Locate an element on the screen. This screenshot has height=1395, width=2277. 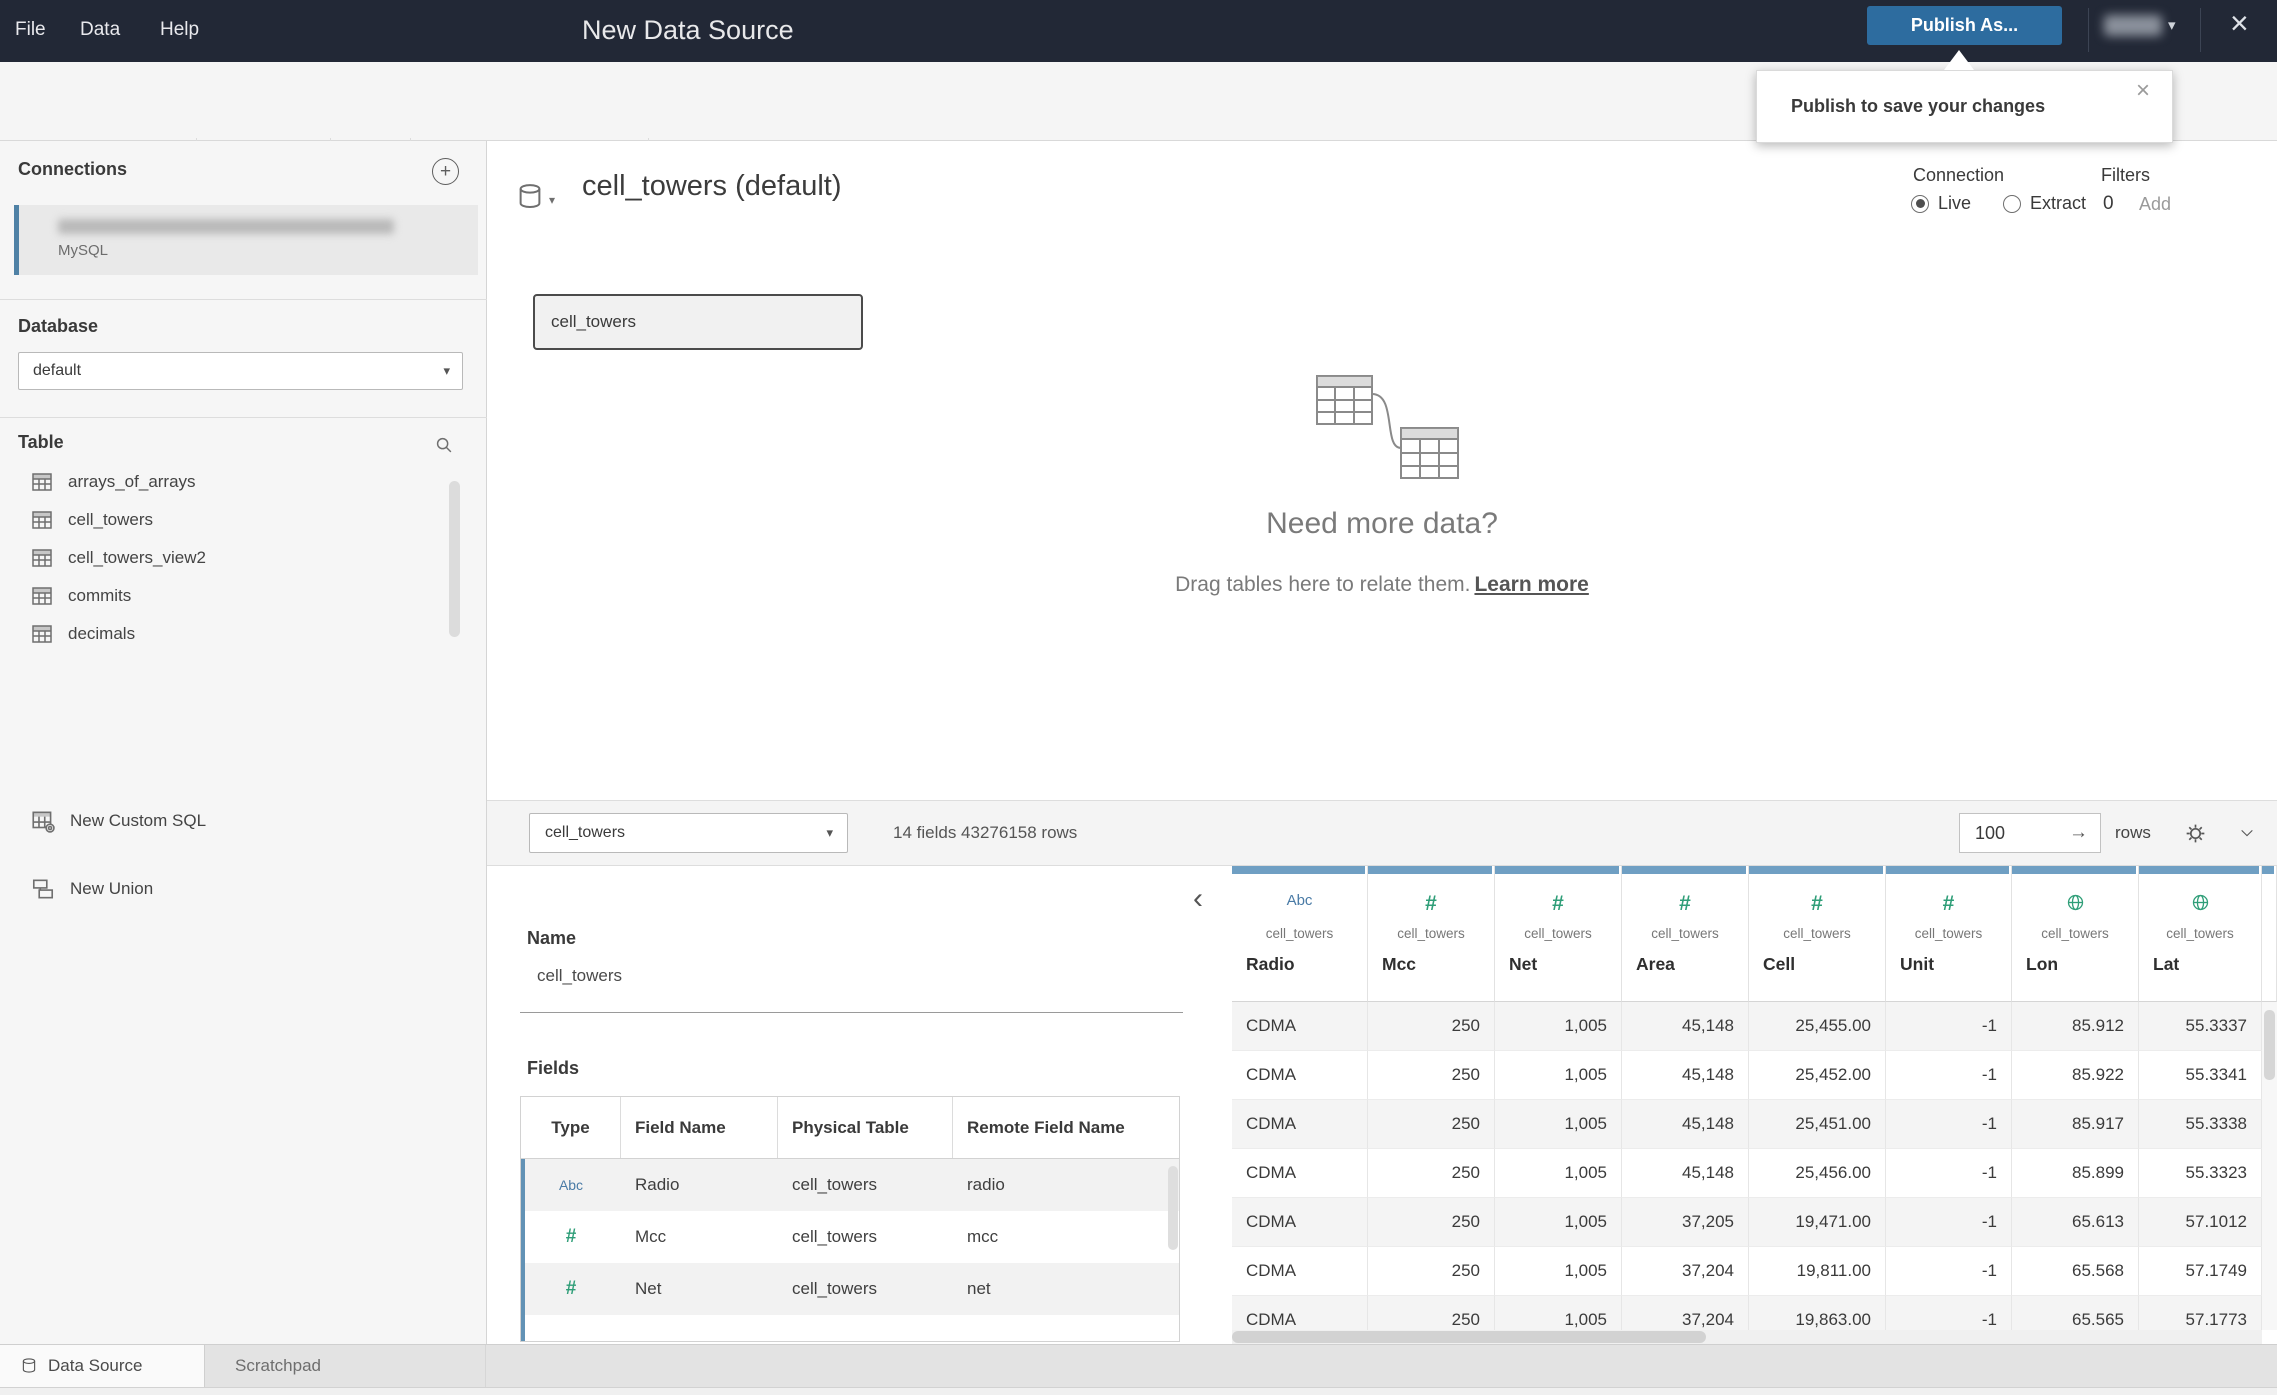
connection-item: MySQL is located at coordinates (246, 240).